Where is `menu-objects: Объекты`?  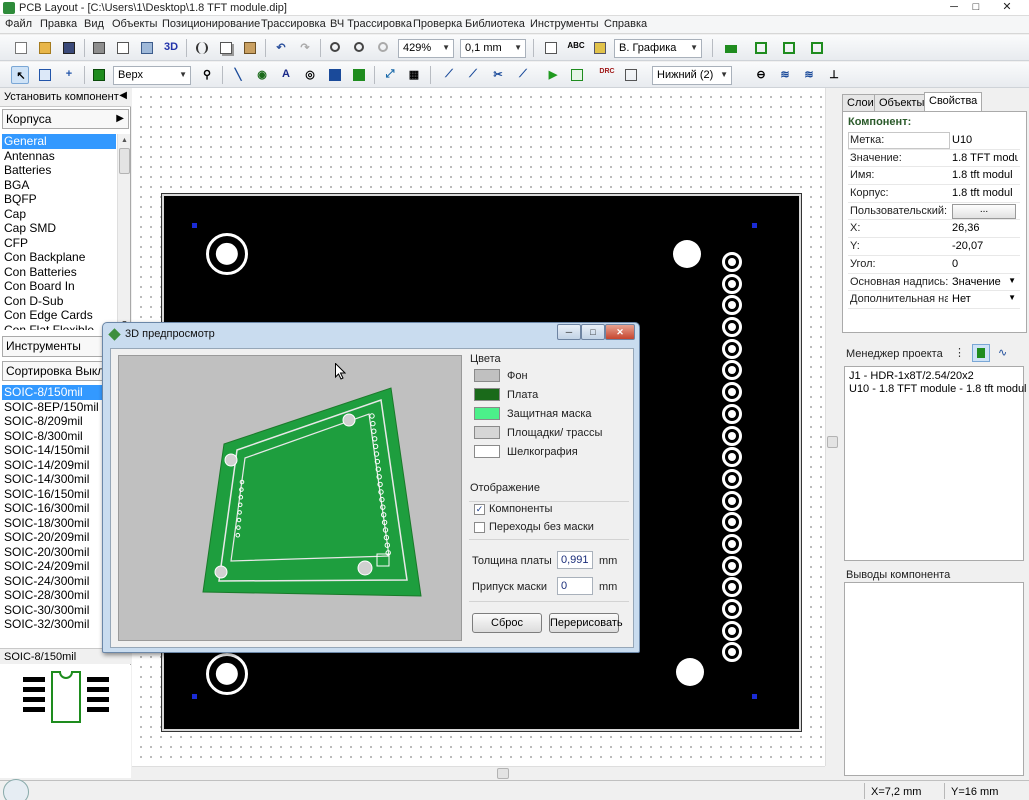 menu-objects: Объекты is located at coordinates (134, 24).